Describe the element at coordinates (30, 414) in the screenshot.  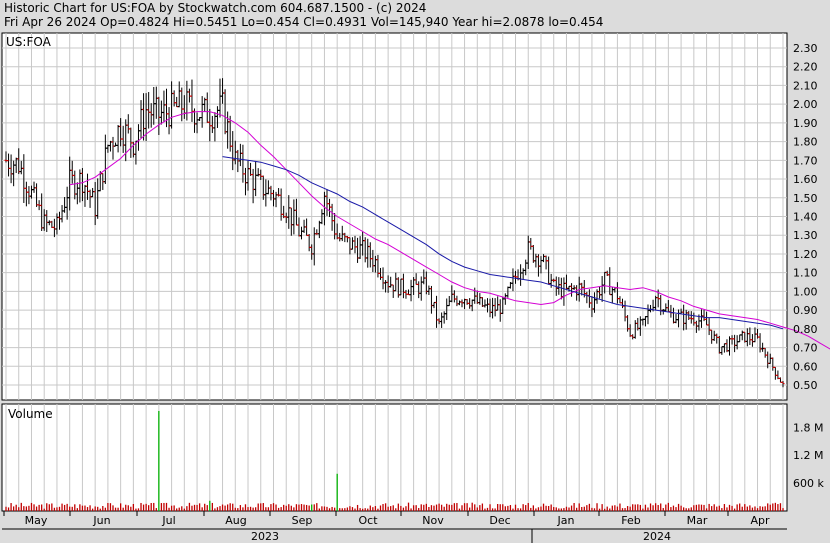
I see `volume-title: Volume` at that location.